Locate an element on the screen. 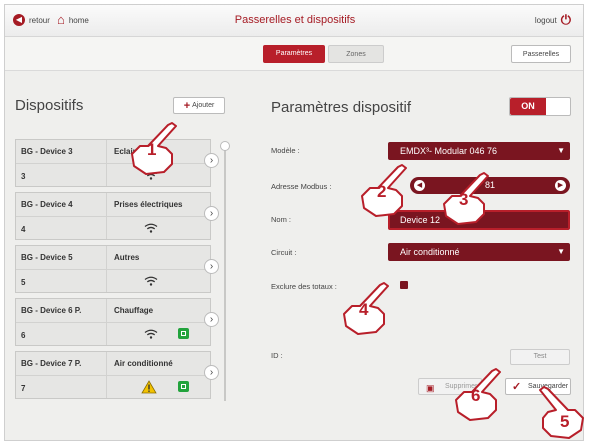 This screenshot has width=590, height=445. device-on-toggle: ON is located at coordinates (540, 106).